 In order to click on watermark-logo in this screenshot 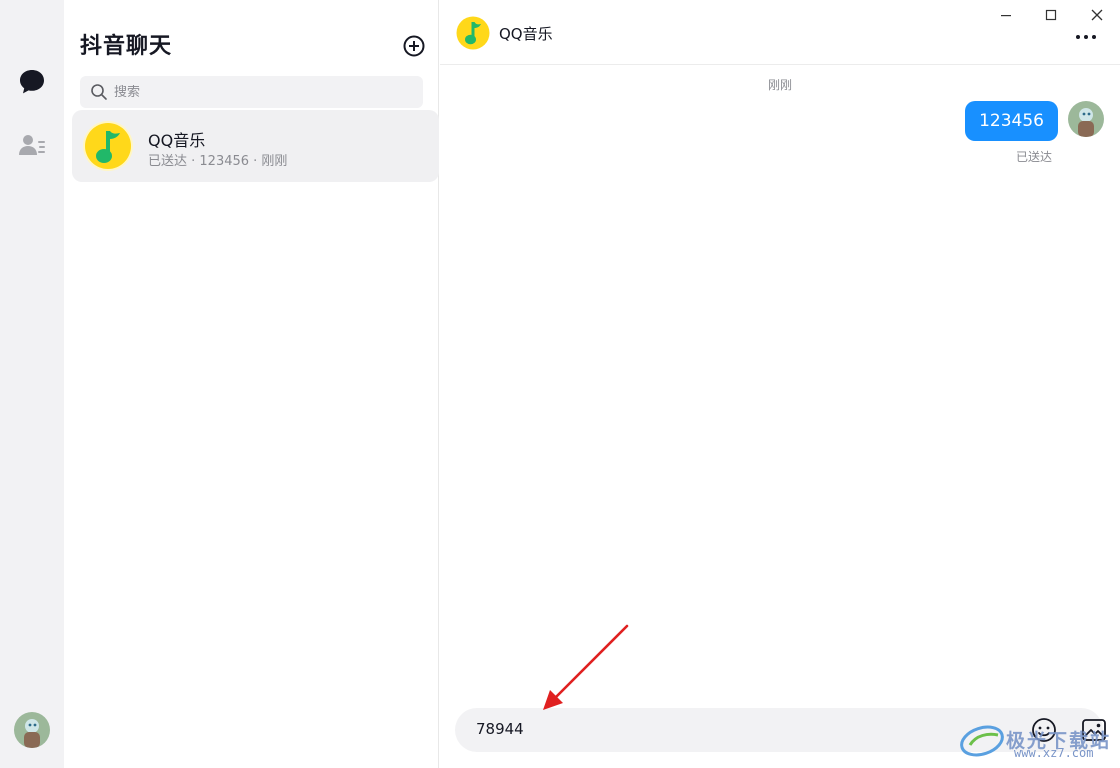, I will do `click(982, 741)`.